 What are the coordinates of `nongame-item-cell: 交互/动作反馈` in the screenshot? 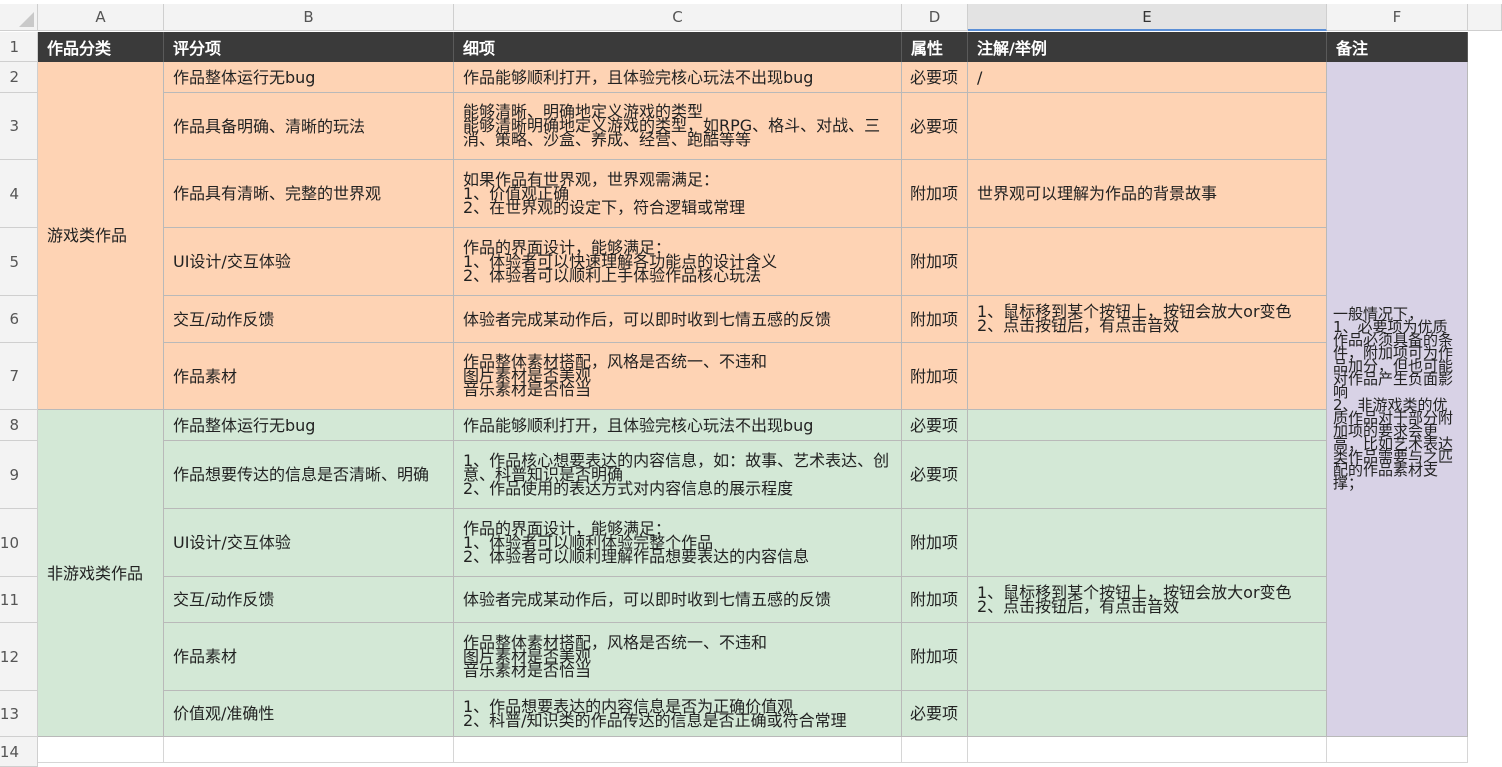 It's located at (309, 600).